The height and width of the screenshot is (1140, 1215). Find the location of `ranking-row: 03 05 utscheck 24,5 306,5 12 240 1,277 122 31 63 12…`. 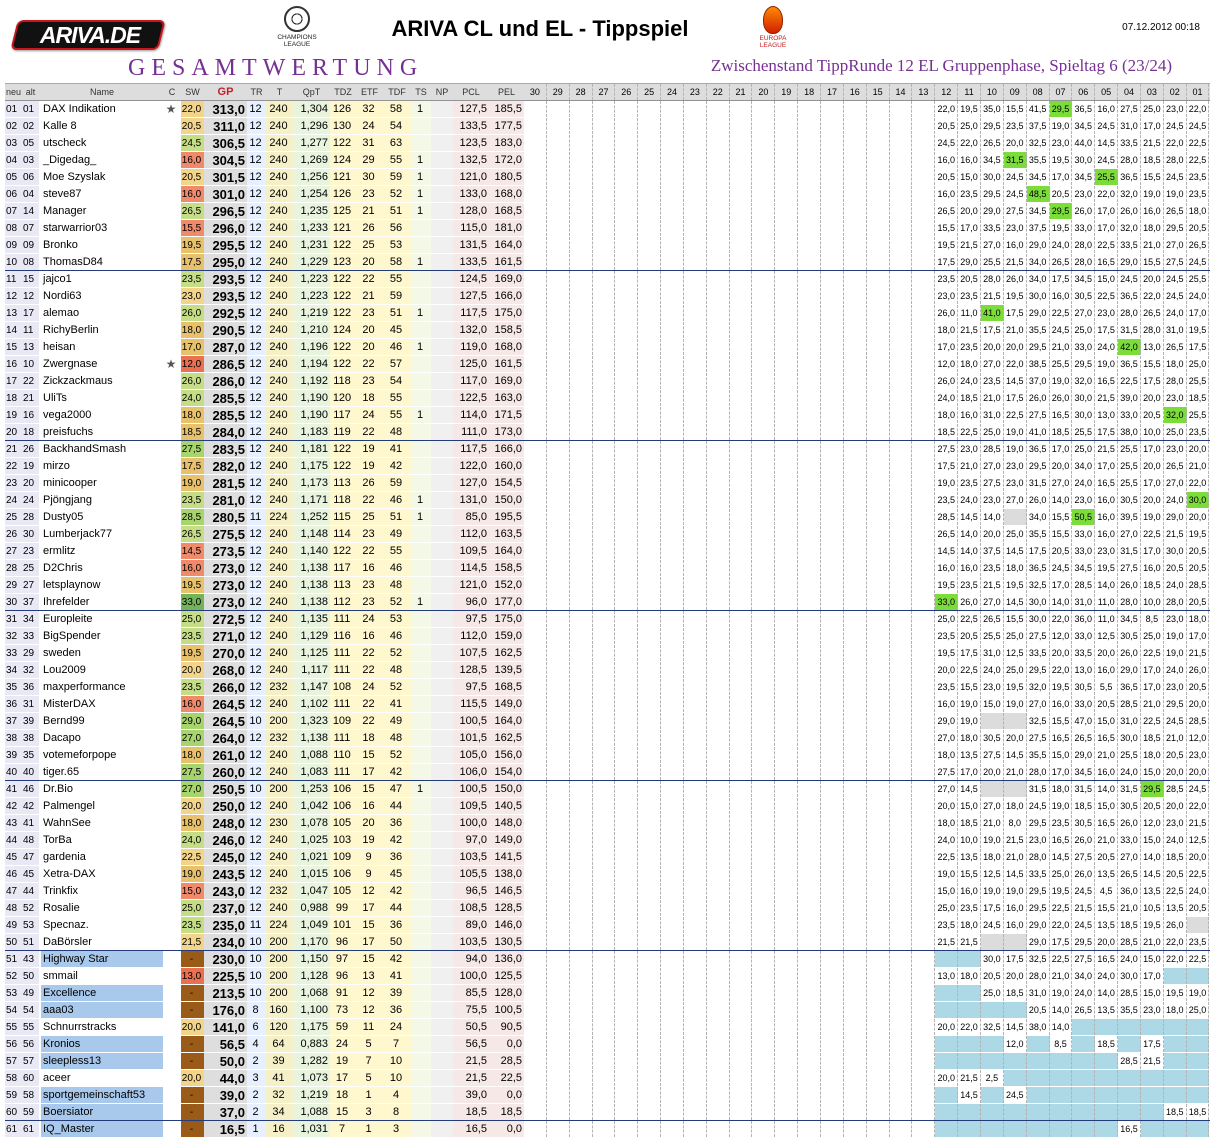

ranking-row: 03 05 utscheck 24,5 306,5 12 240 1,277 122 31 63 12… is located at coordinates (607, 143).